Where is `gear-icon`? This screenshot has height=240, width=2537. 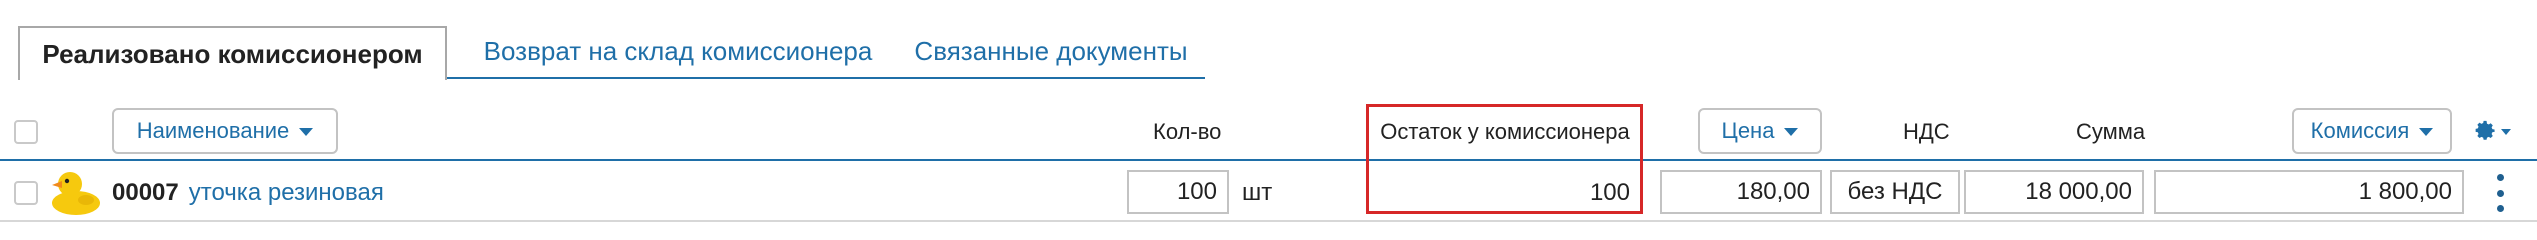 gear-icon is located at coordinates (2485, 130).